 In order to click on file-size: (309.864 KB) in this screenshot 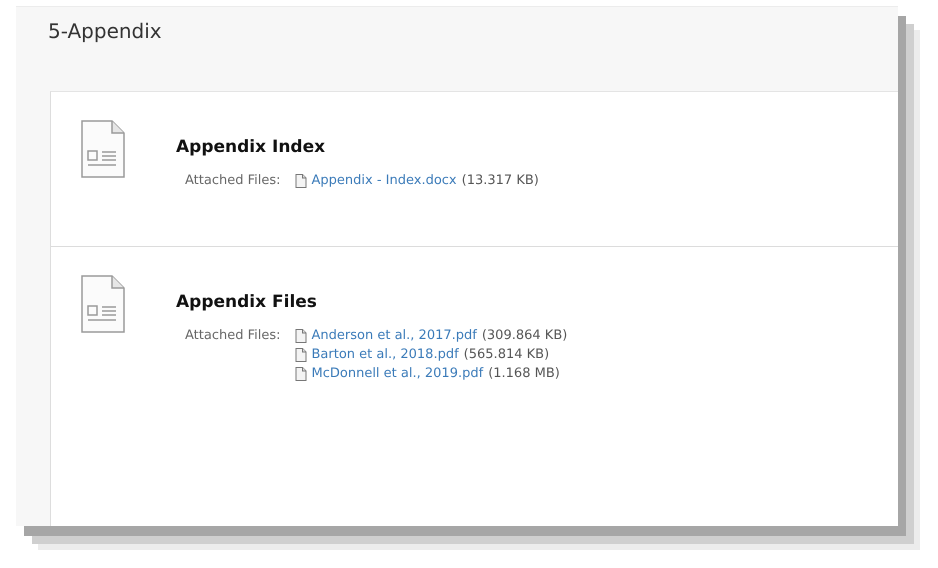, I will do `click(525, 336)`.